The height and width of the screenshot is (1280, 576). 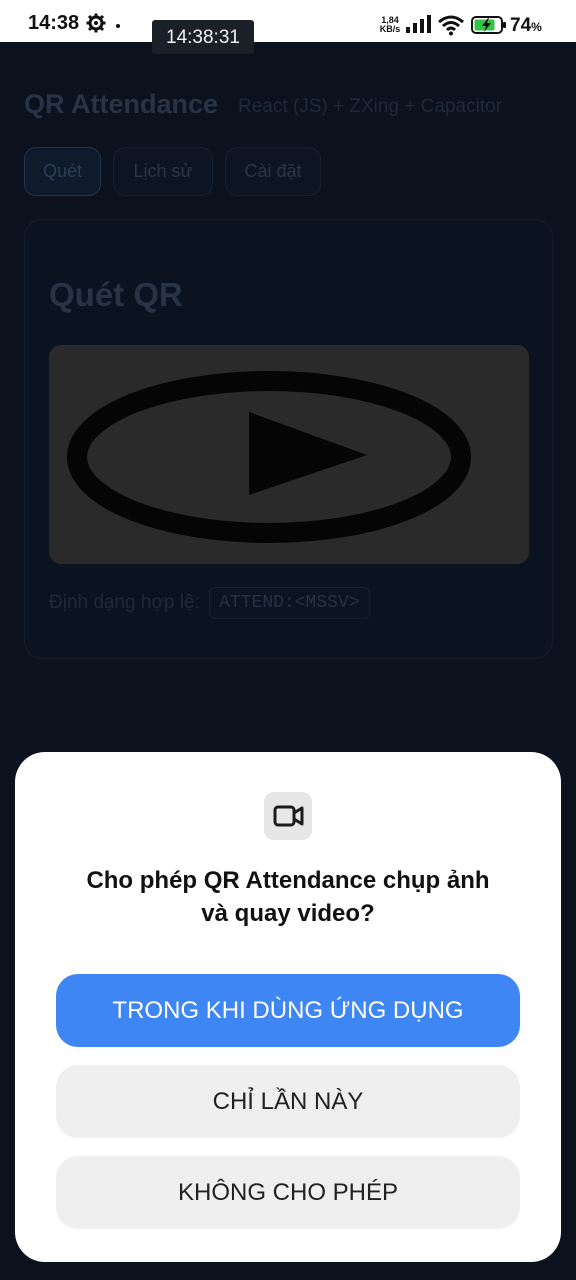 What do you see at coordinates (273, 171) in the screenshot?
I see `tab-settings: Cài đặt` at bounding box center [273, 171].